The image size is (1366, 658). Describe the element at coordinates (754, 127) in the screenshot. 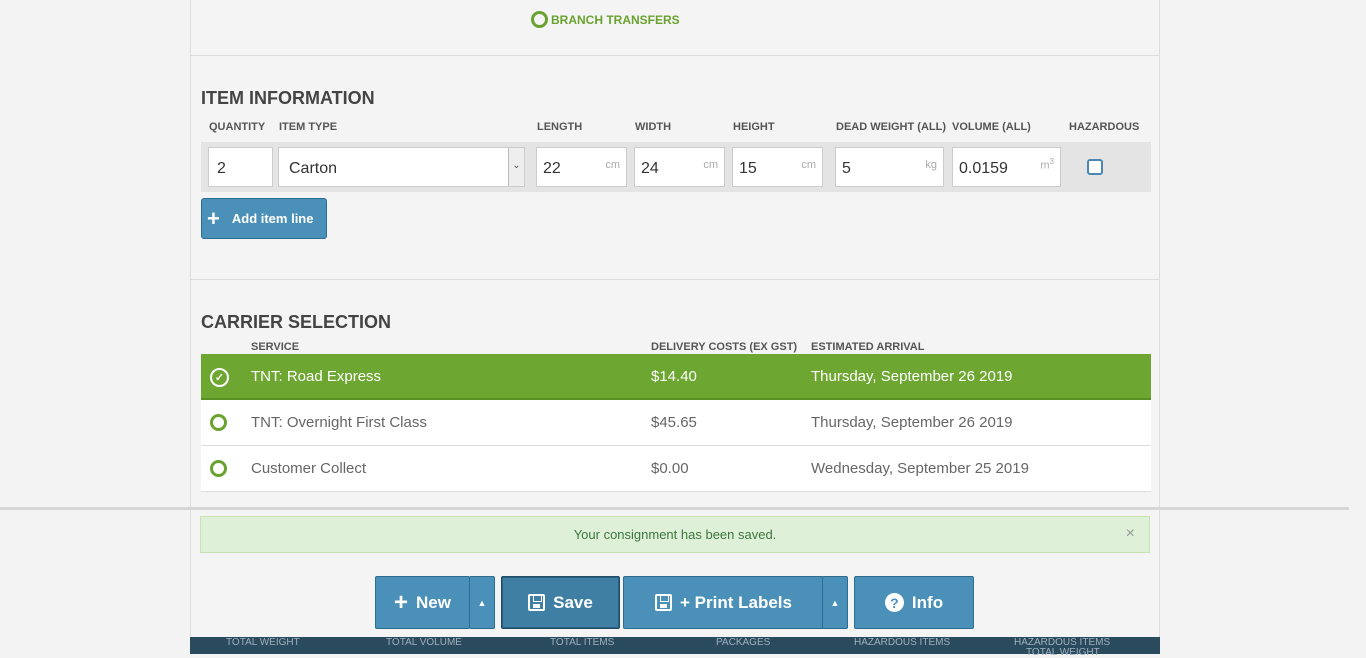

I see `height-header: HEIGHT` at that location.